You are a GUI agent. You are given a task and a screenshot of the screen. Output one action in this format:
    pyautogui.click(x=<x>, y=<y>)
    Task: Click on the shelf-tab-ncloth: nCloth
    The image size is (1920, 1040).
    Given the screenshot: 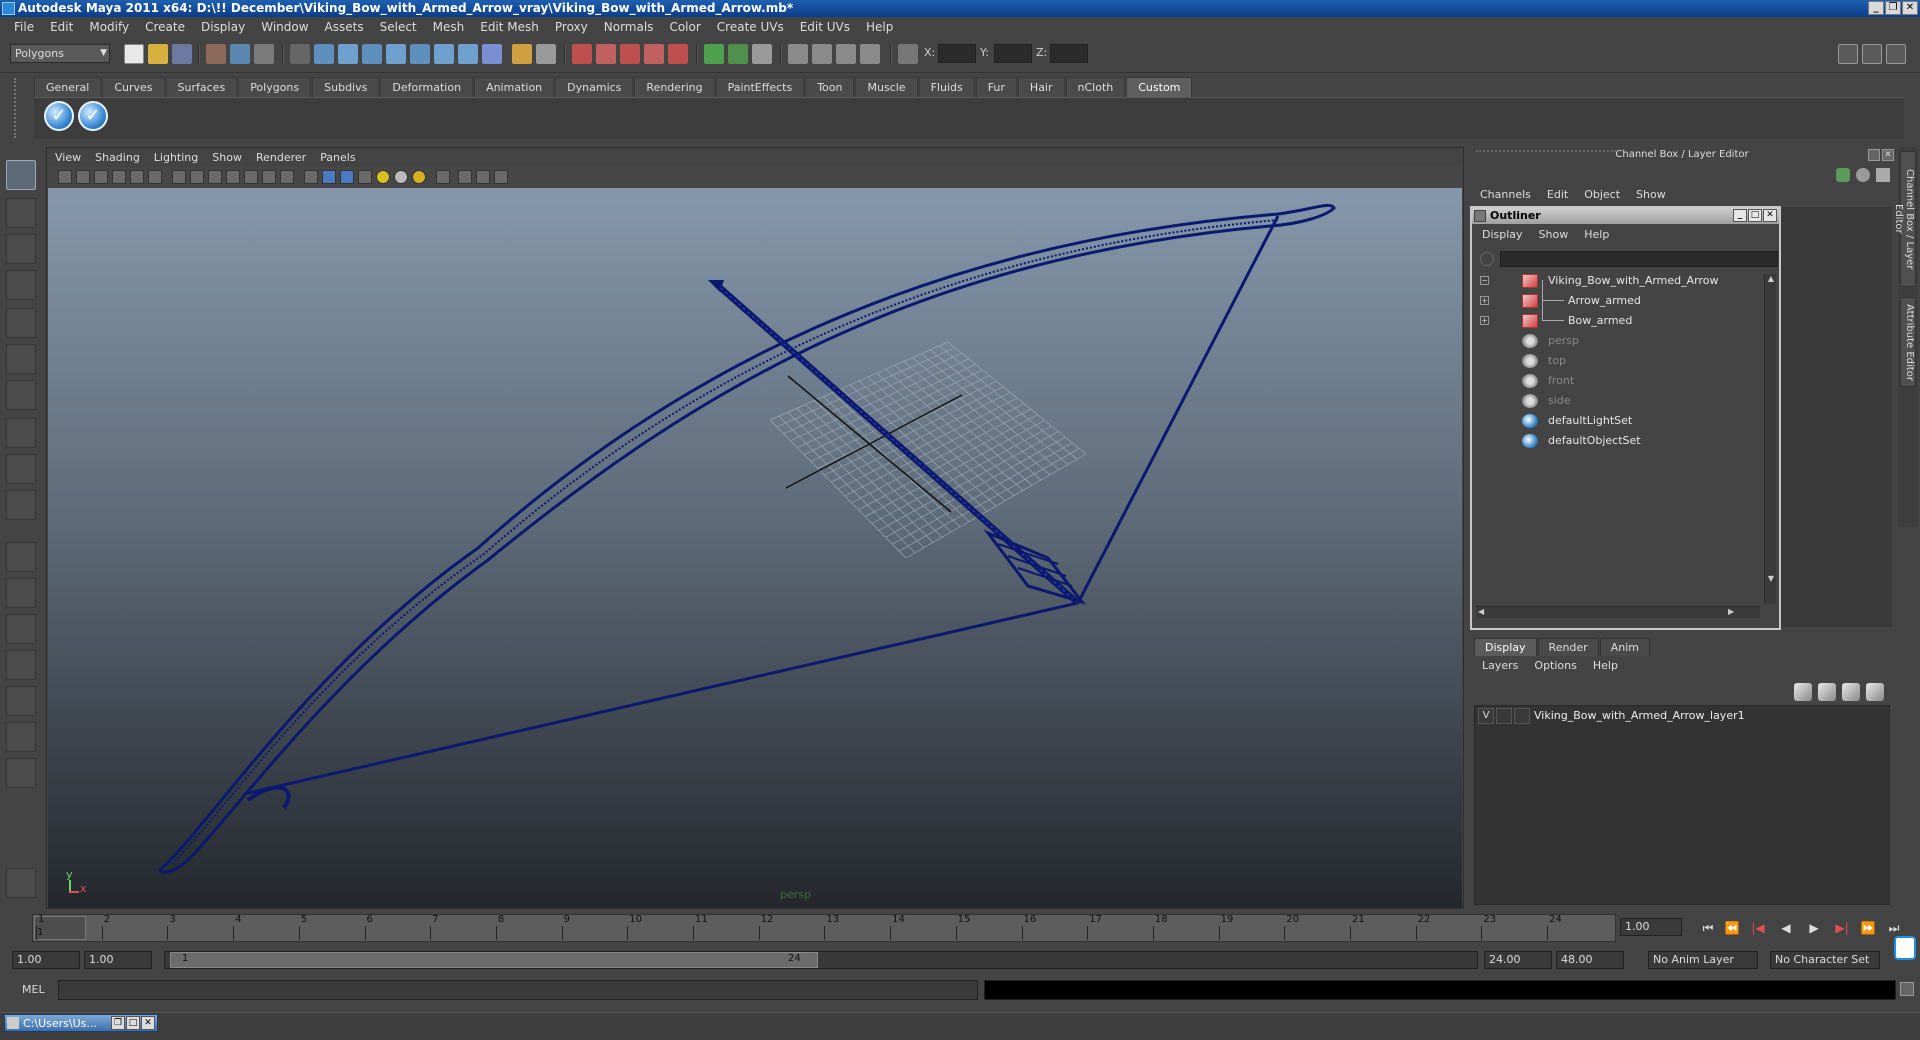 What is the action you would take?
    pyautogui.click(x=1095, y=87)
    